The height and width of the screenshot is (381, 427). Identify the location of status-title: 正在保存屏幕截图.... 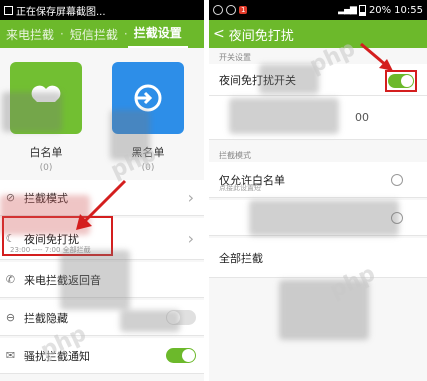
(61, 12).